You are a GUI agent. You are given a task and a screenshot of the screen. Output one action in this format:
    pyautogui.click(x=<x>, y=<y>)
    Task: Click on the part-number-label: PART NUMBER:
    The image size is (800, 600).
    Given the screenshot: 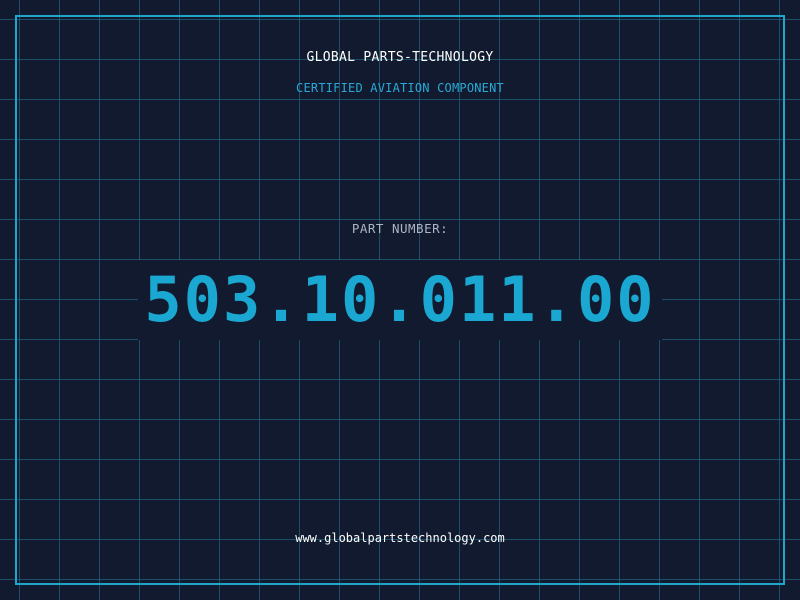 What is the action you would take?
    pyautogui.click(x=400, y=228)
    